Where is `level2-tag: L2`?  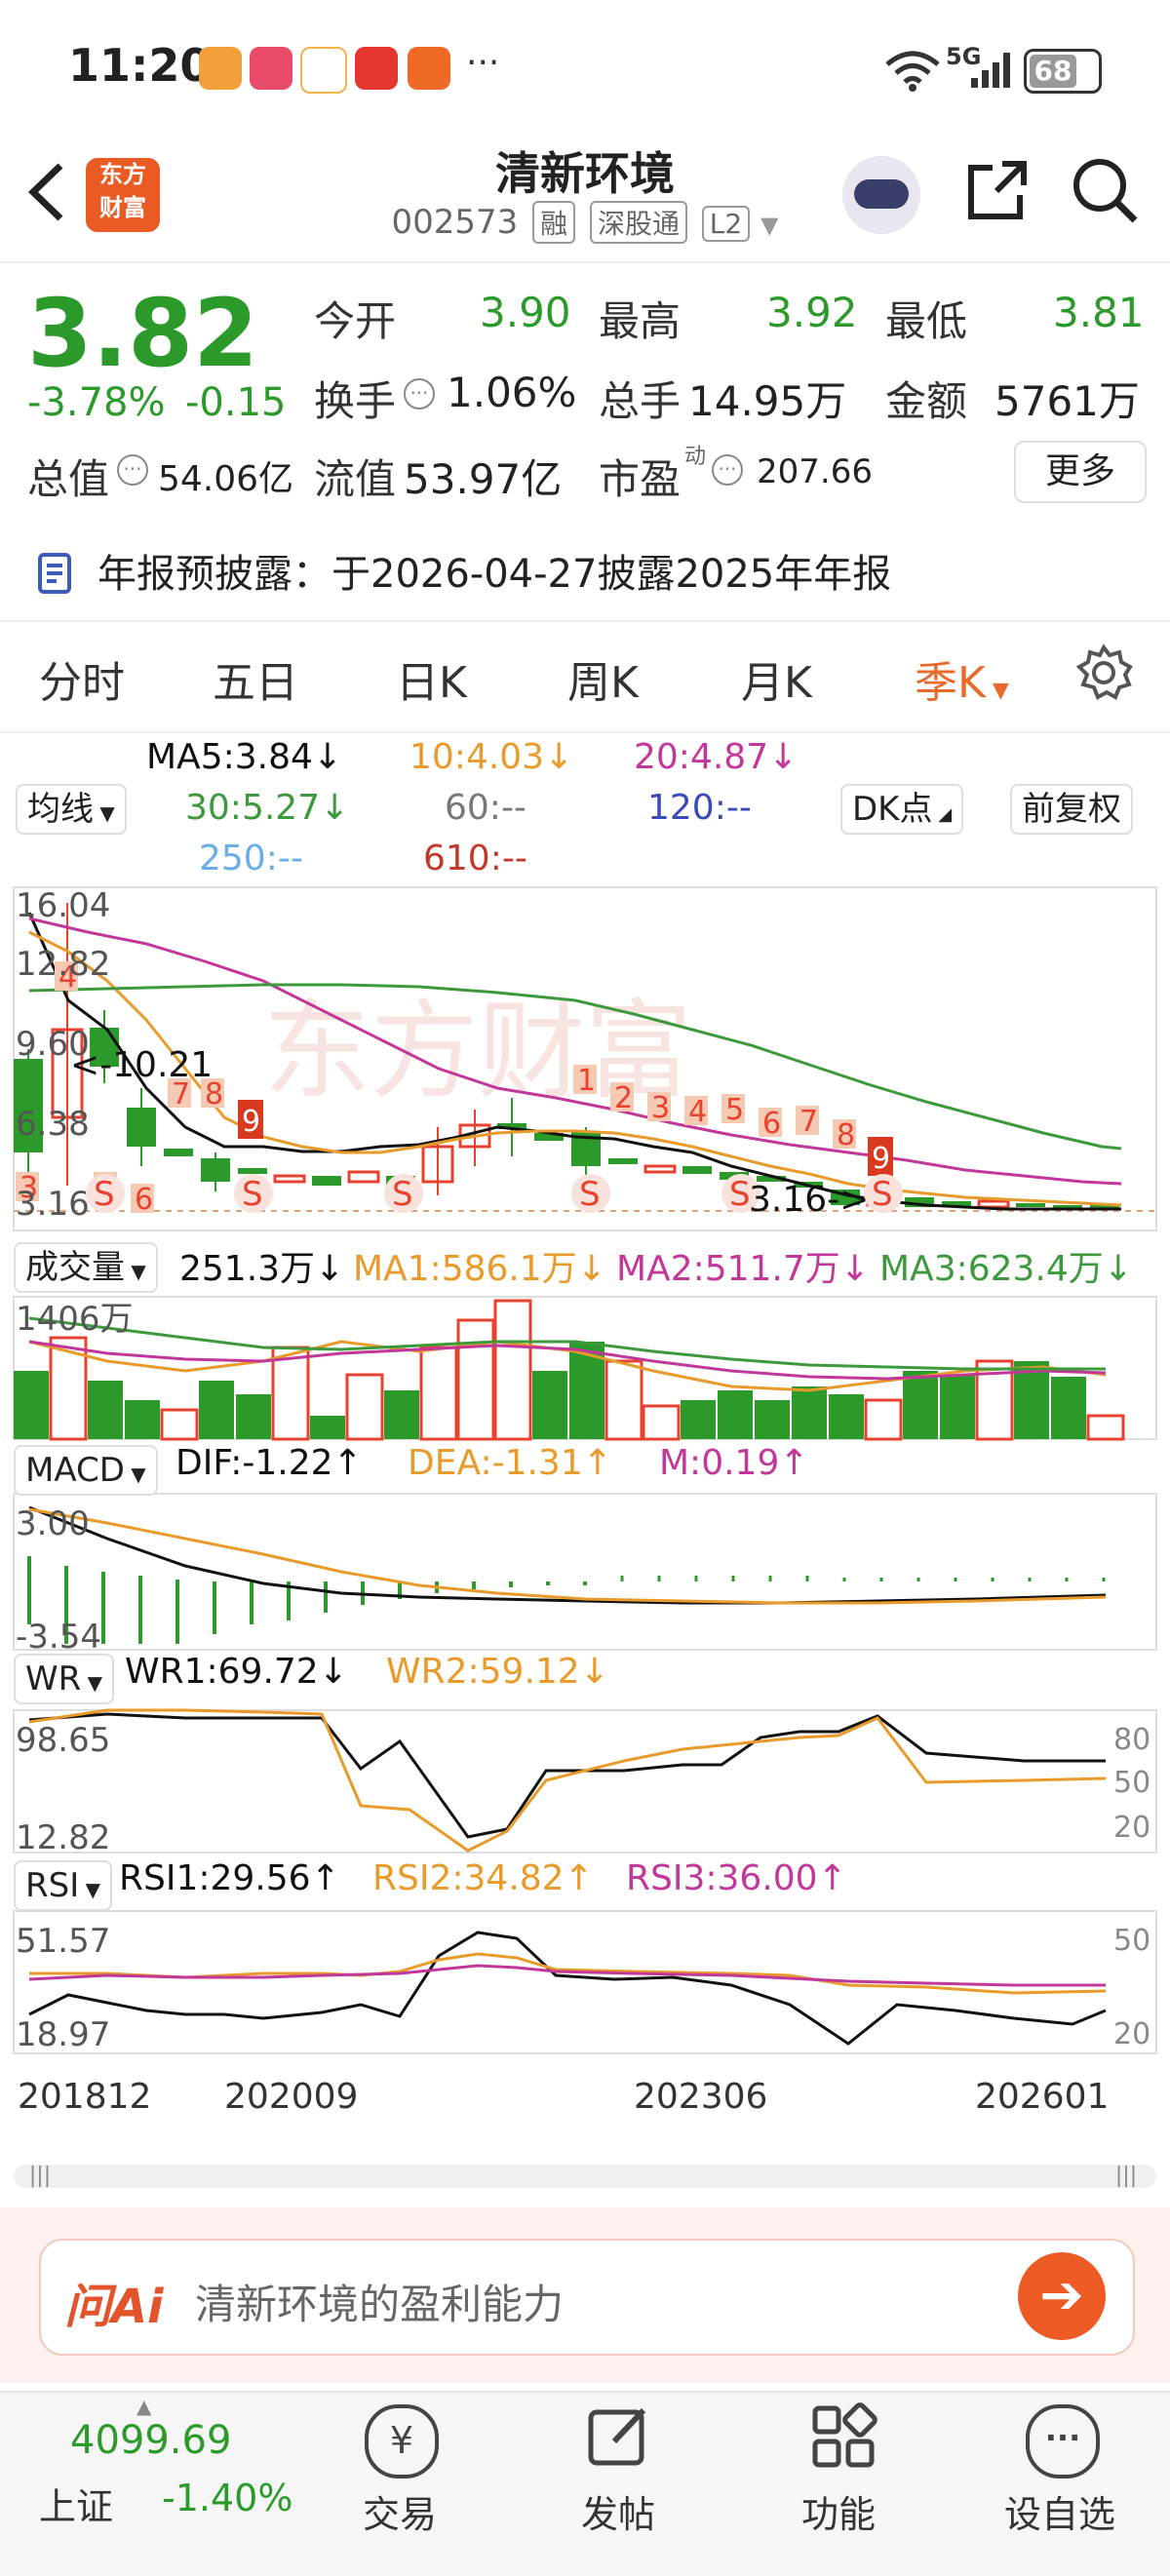 level2-tag: L2 is located at coordinates (726, 224).